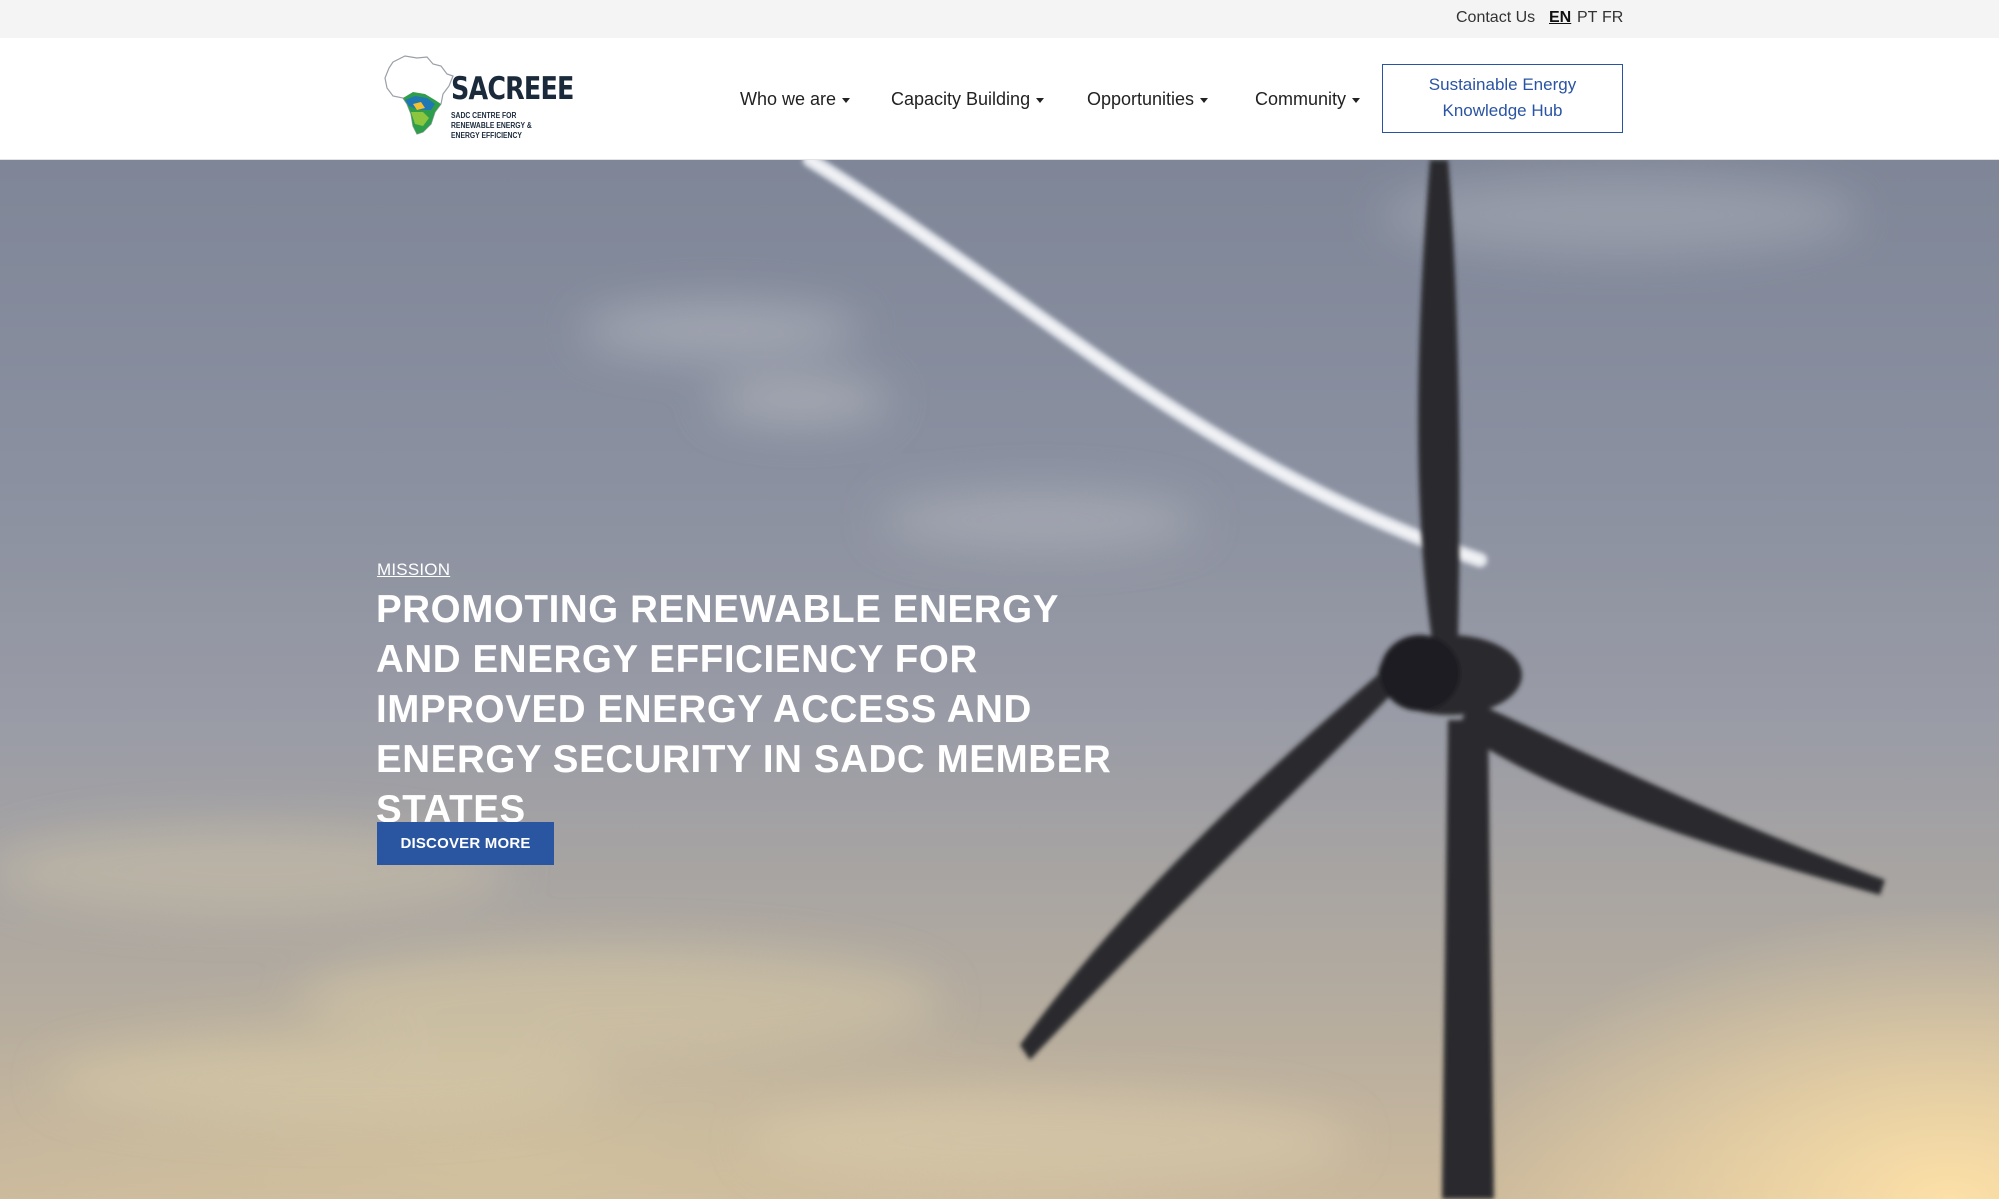 The height and width of the screenshot is (1199, 1999). I want to click on knowledge-hub-line1: Sustainable Energy, so click(1502, 84).